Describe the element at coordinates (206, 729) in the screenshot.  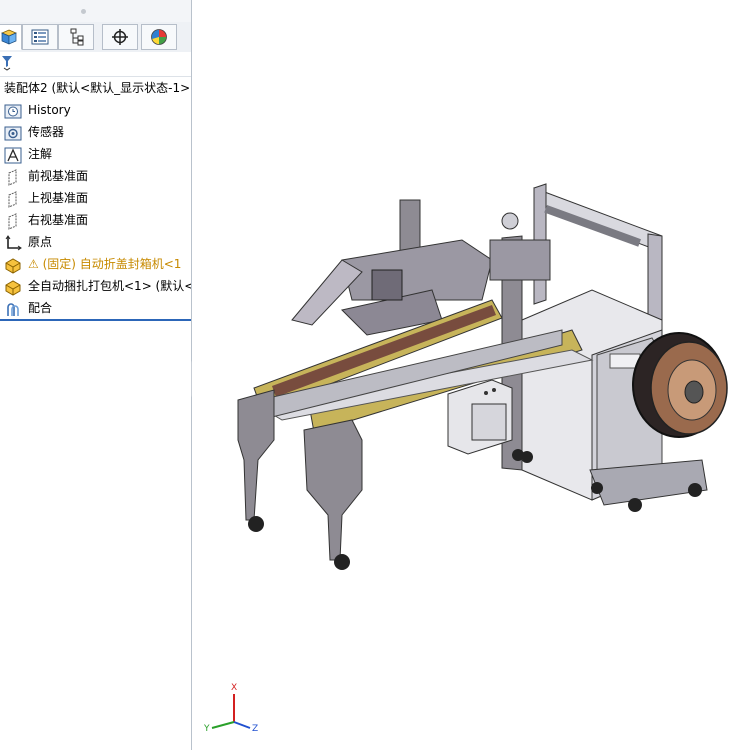
I see `axis-y-label: Y` at that location.